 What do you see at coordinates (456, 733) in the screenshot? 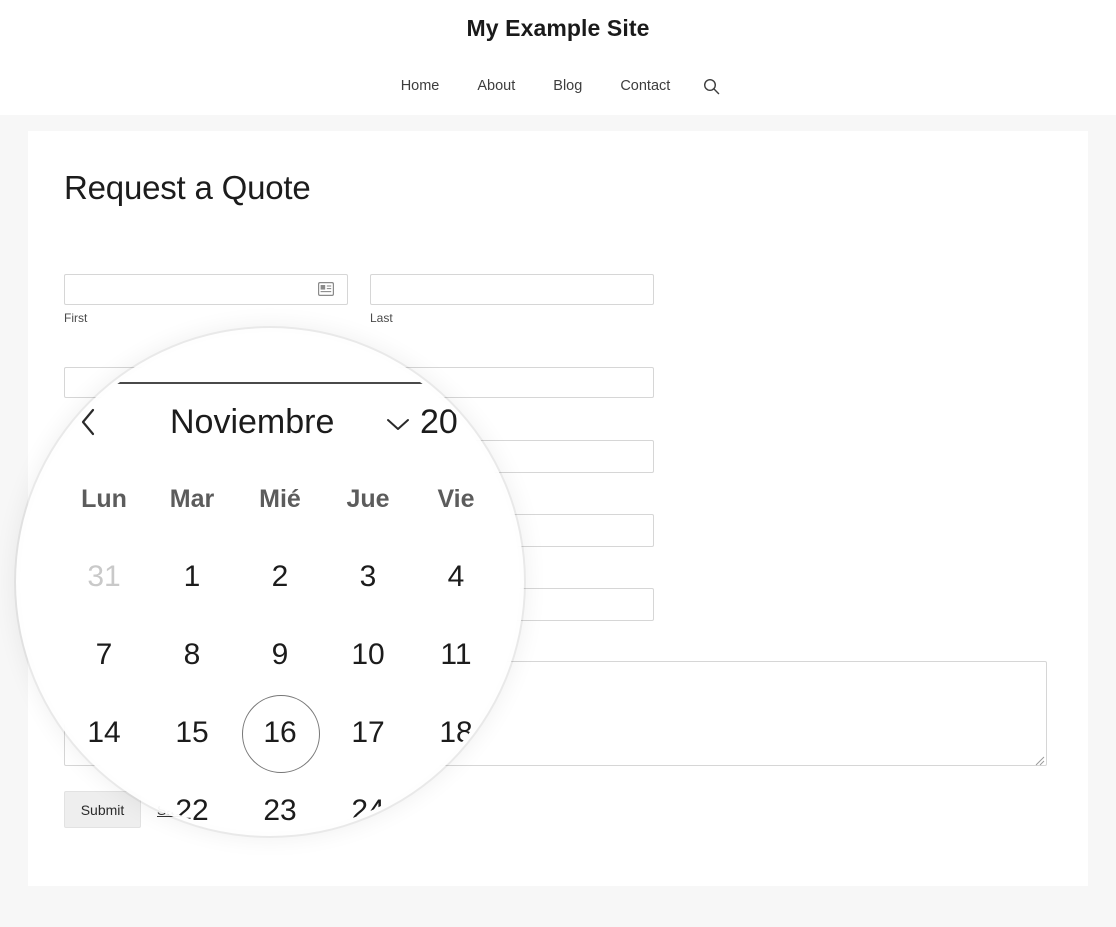
I see `day-cell: 18` at bounding box center [456, 733].